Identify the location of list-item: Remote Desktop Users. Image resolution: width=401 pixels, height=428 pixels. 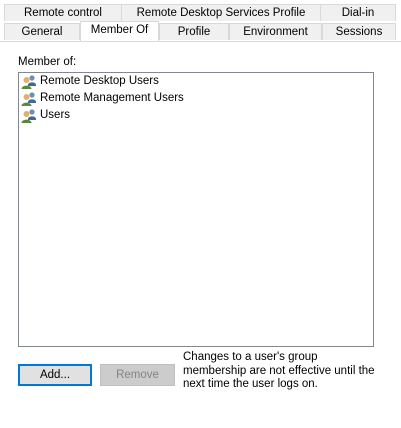
(196, 81).